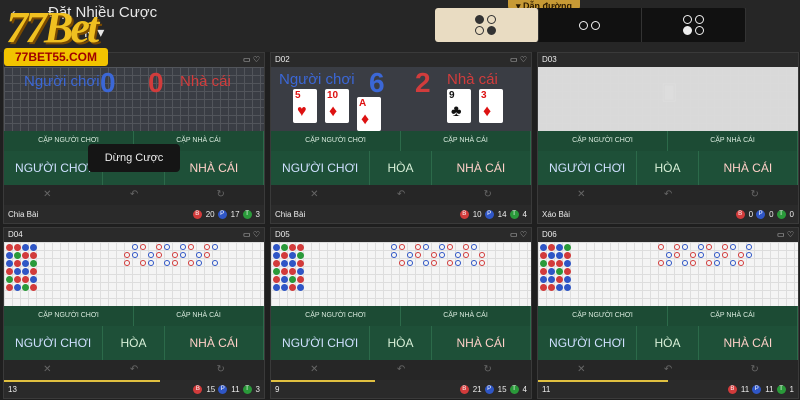 The width and height of the screenshot is (800, 400). Describe the element at coordinates (12, 389) in the screenshot. I see `countdown-timer: 13` at that location.